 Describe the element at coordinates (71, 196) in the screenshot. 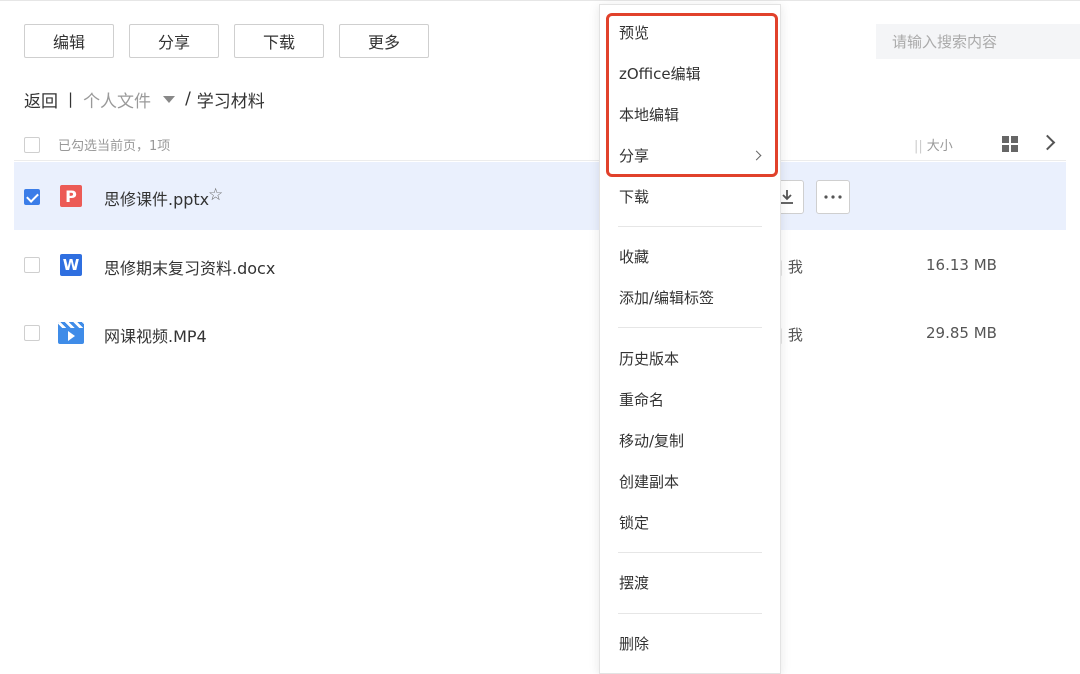

I see `pptx-icon: P` at that location.